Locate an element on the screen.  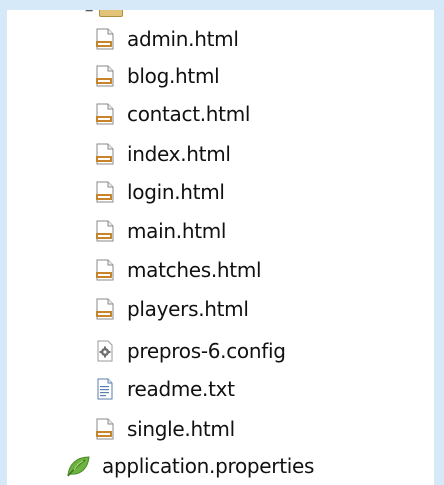
tree-item-label: application.properties is located at coordinates (208, 466).